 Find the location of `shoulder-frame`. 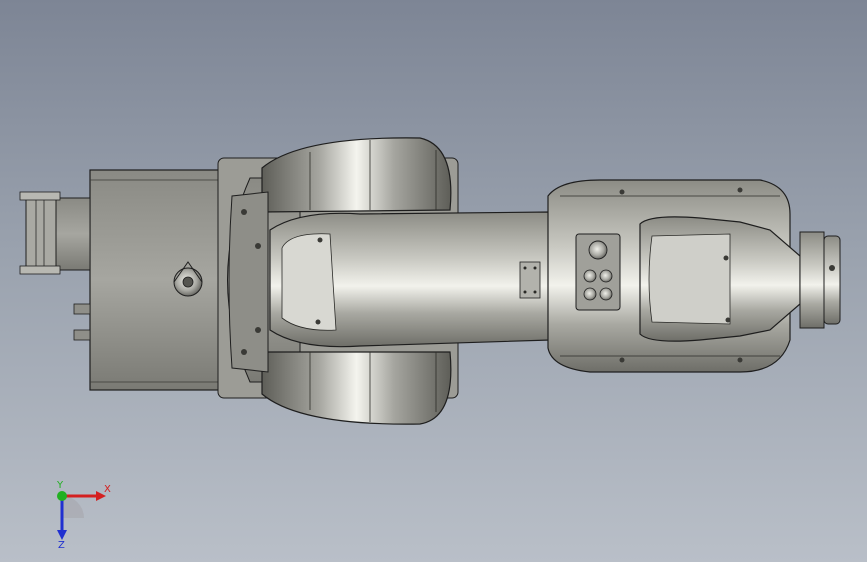

shoulder-frame is located at coordinates (248, 282).